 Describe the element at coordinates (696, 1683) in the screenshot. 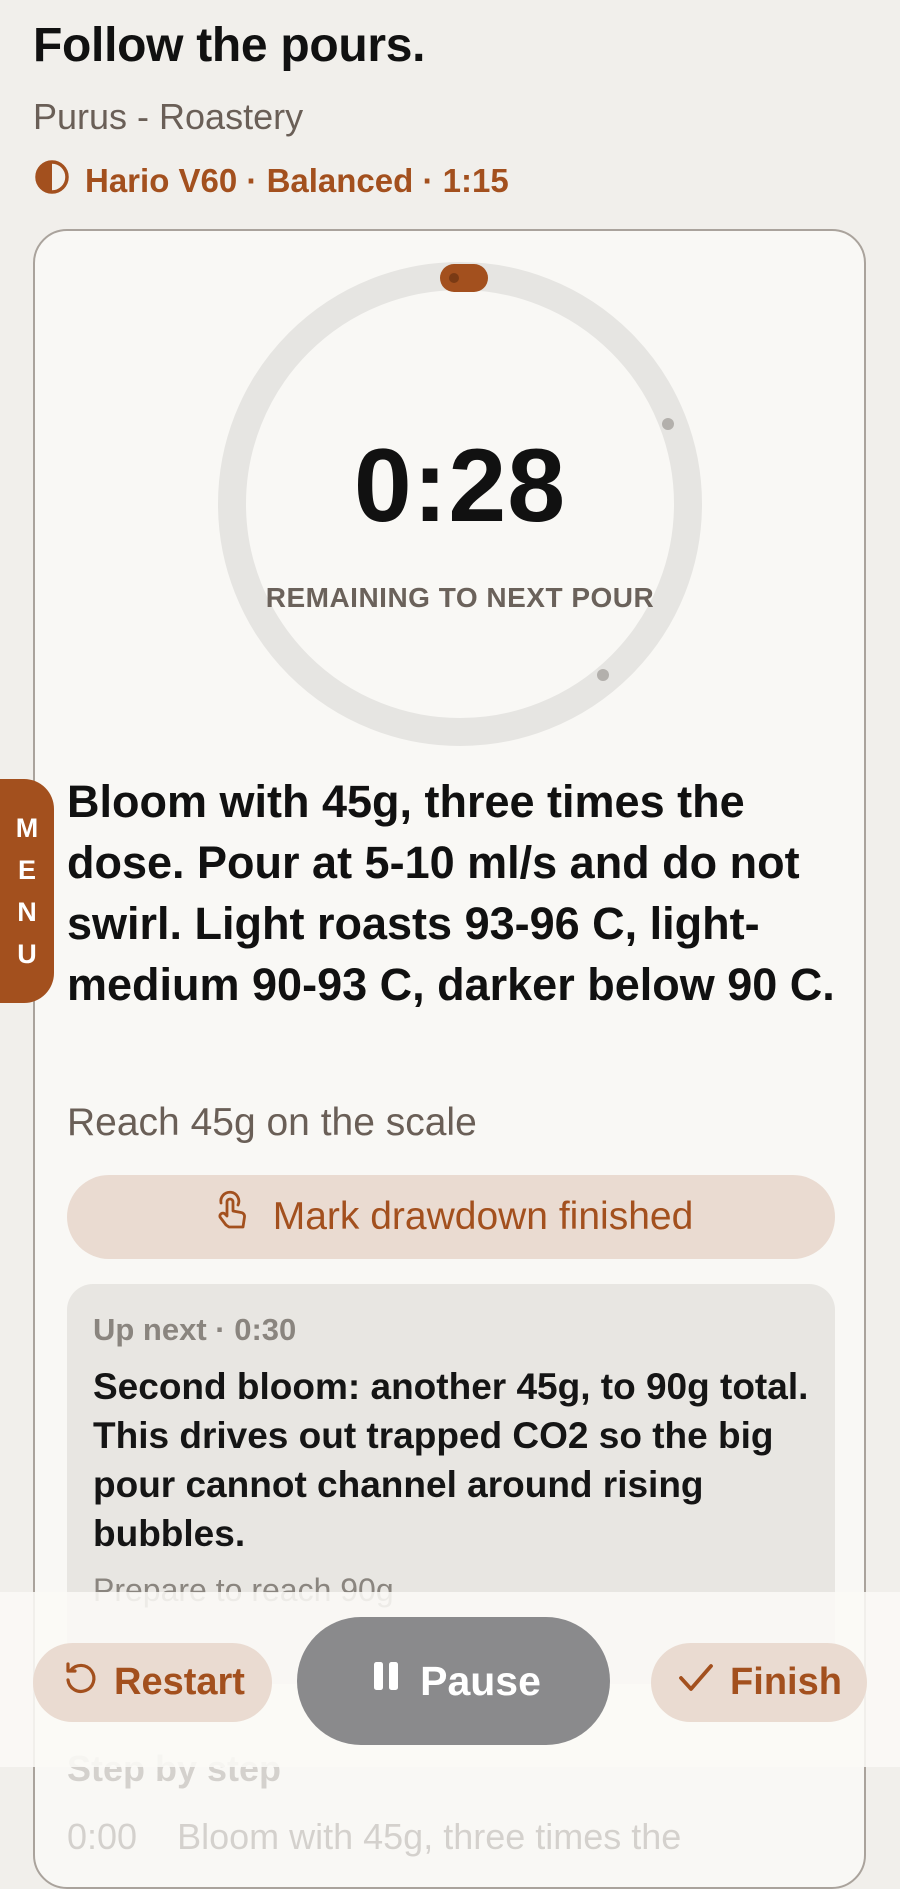

I see `checkmark-icon` at that location.